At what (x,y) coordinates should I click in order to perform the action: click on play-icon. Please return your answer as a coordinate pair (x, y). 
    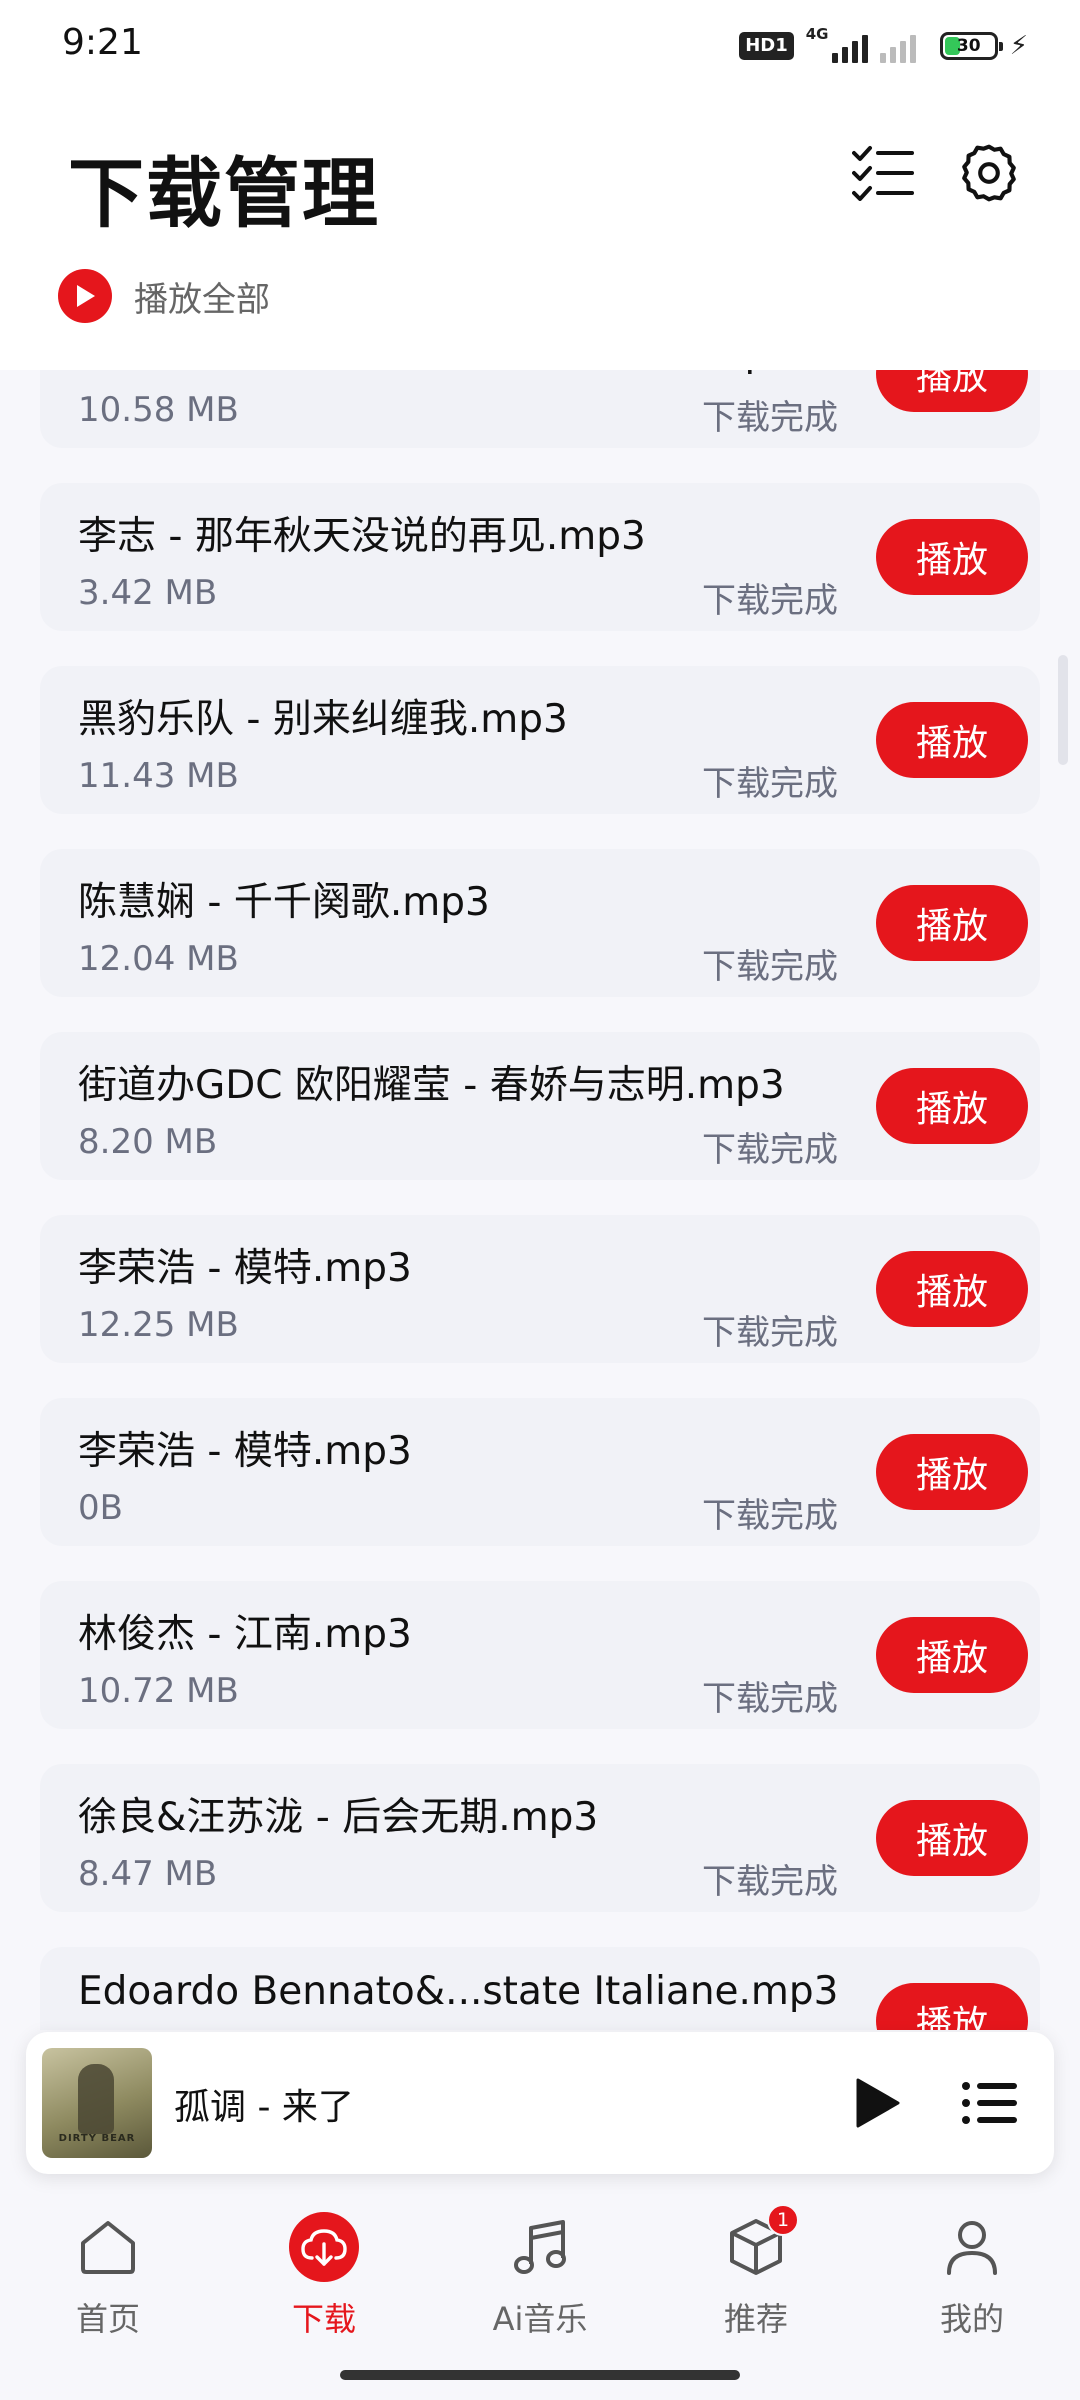
    Looking at the image, I should click on (877, 2103).